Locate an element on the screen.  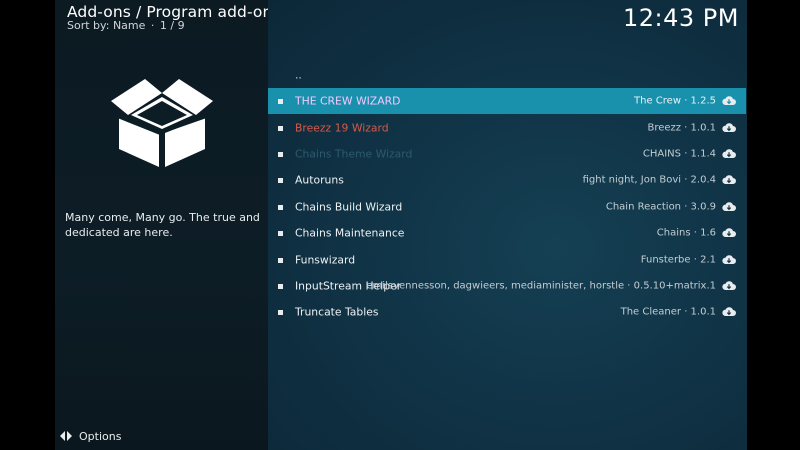
addon-name: Chains Theme Wizard is located at coordinates (354, 154).